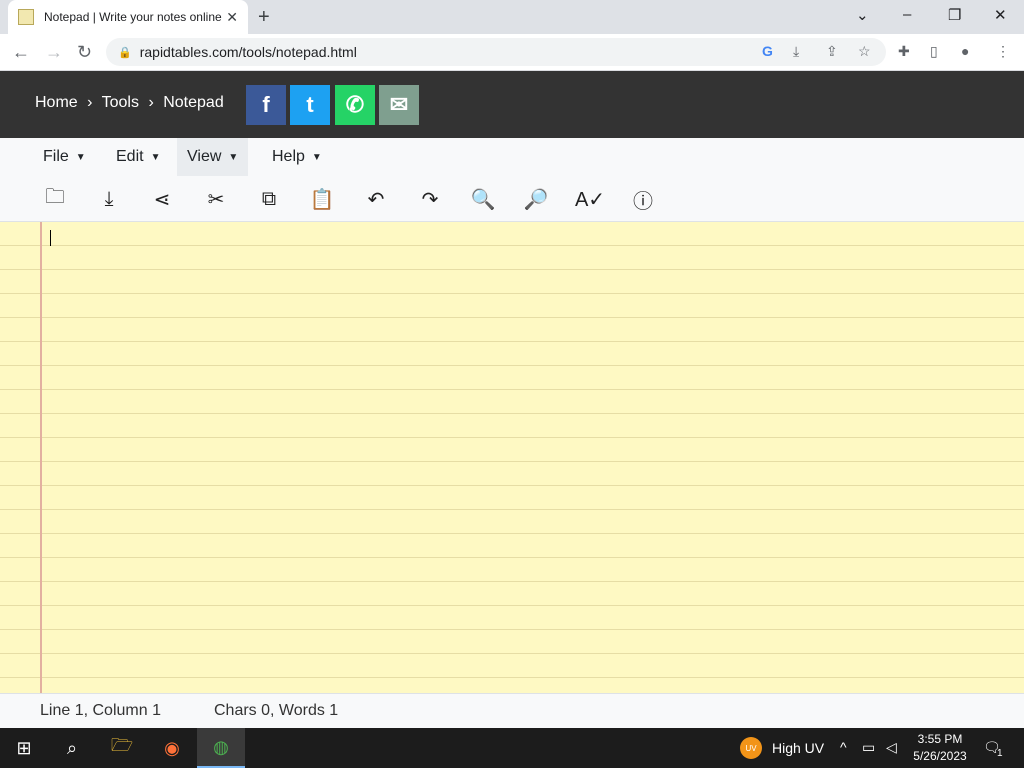  Describe the element at coordinates (100, 710) in the screenshot. I see `cursor-position: Line 1, Column 1` at that location.